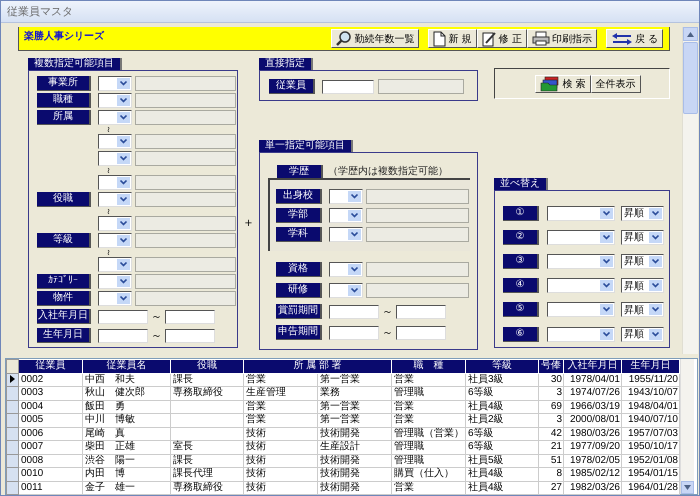 The height and width of the screenshot is (496, 700). Describe the element at coordinates (561, 38) in the screenshot. I see `toolbar-button: 印刷指示` at that location.